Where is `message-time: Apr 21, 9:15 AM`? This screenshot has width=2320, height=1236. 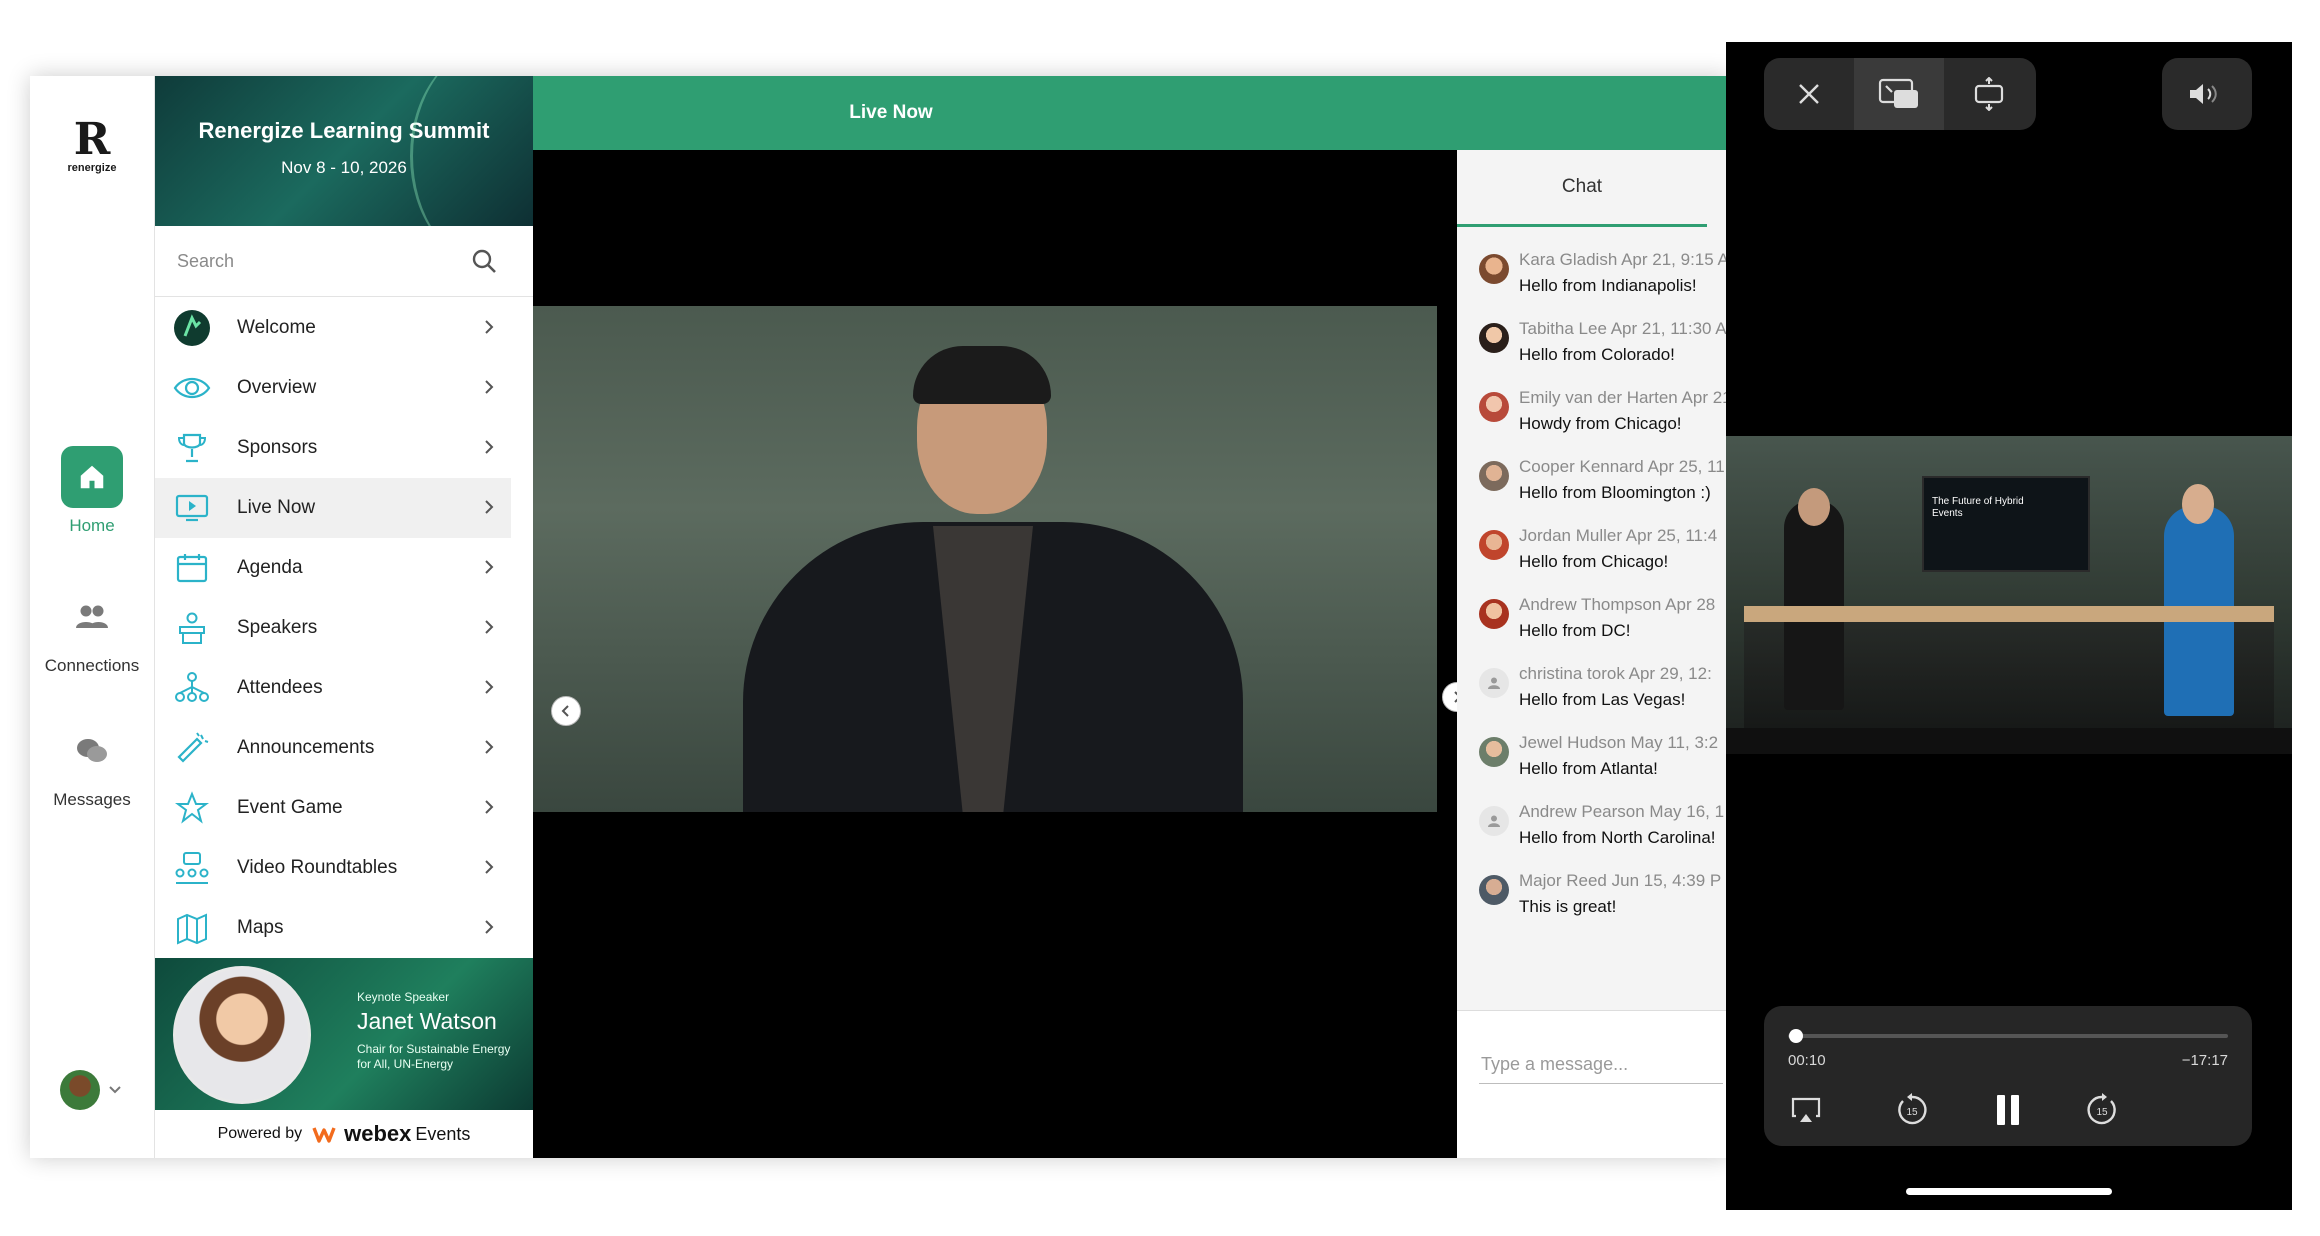 message-time: Apr 21, 9:15 AM is located at coordinates (1675, 259).